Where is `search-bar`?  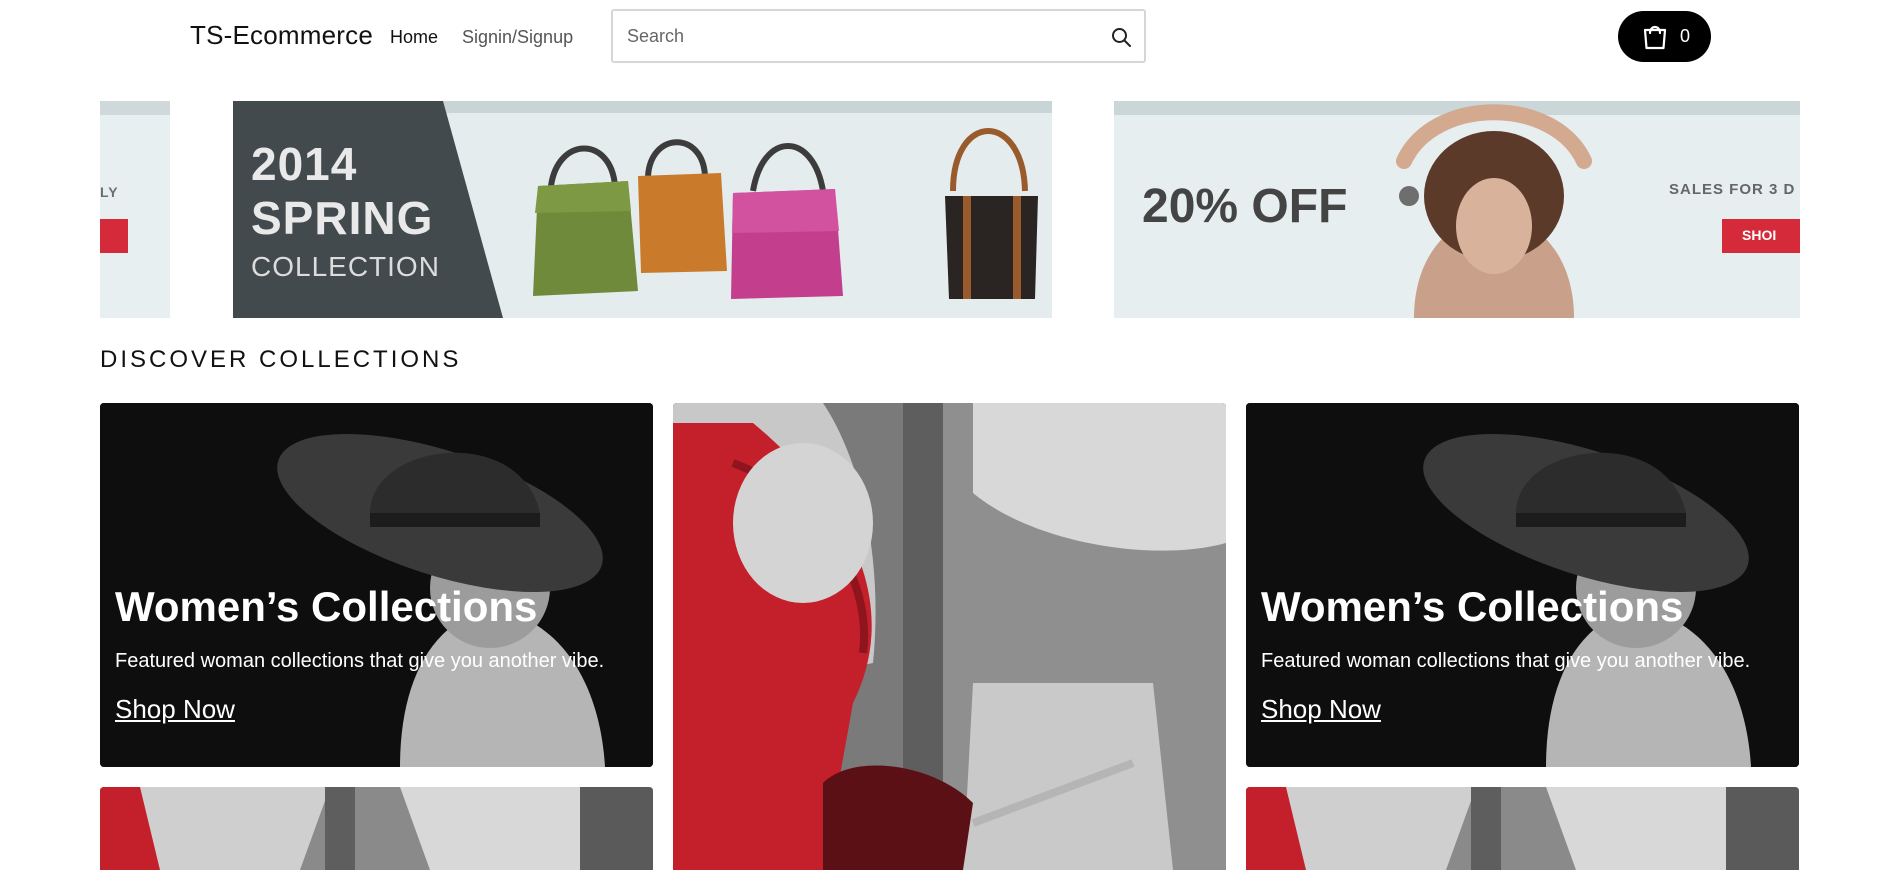 search-bar is located at coordinates (878, 36).